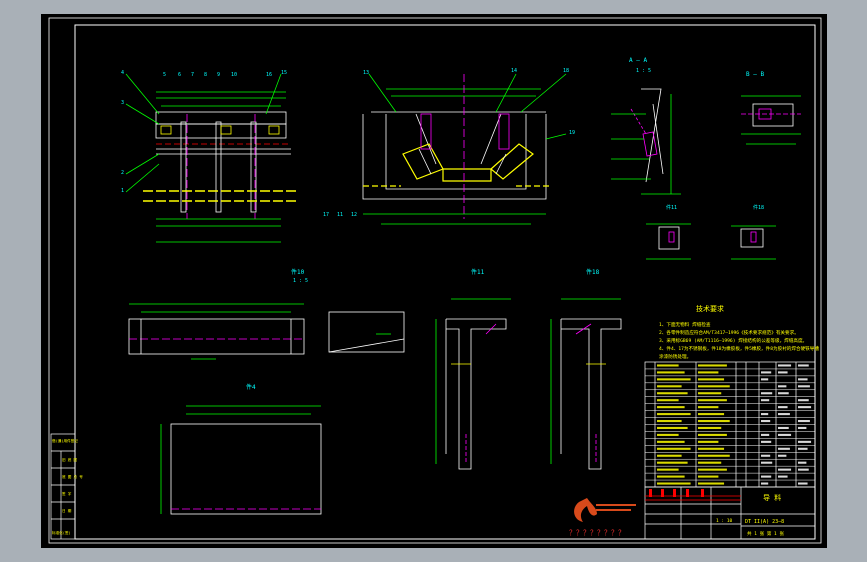  What do you see at coordinates (354, 215) in the screenshot?
I see `part-balloon-12: 12` at bounding box center [354, 215].